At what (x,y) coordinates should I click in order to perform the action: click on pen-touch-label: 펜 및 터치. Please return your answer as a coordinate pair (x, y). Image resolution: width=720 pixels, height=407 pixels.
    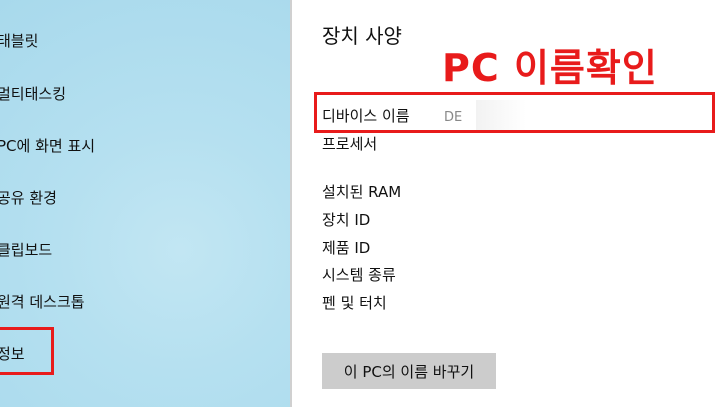
    Looking at the image, I should click on (354, 303).